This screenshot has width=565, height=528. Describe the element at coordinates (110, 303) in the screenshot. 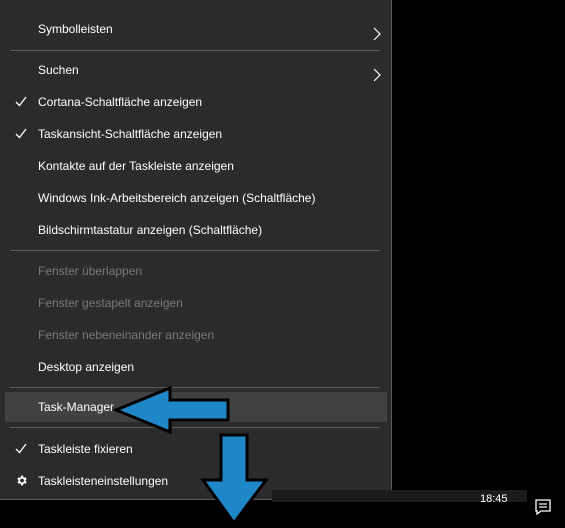

I see `menu-item-label: Fenster gestapelt anzeigen` at that location.